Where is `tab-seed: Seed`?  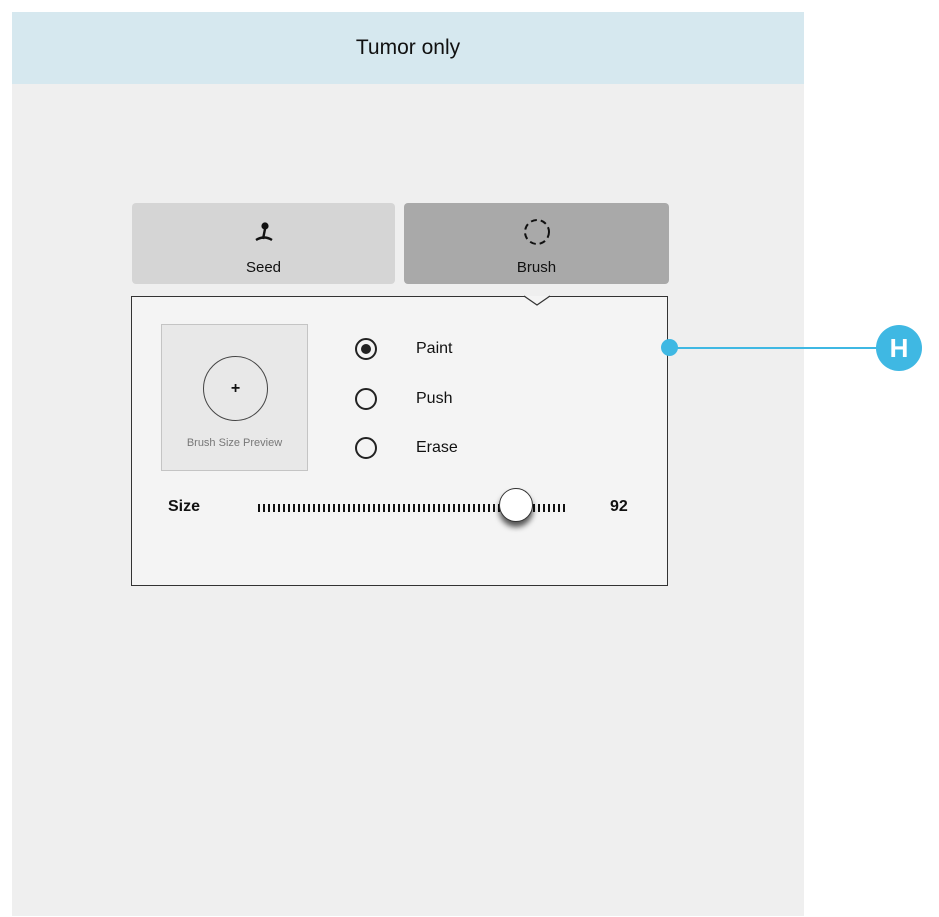 tab-seed: Seed is located at coordinates (263, 243).